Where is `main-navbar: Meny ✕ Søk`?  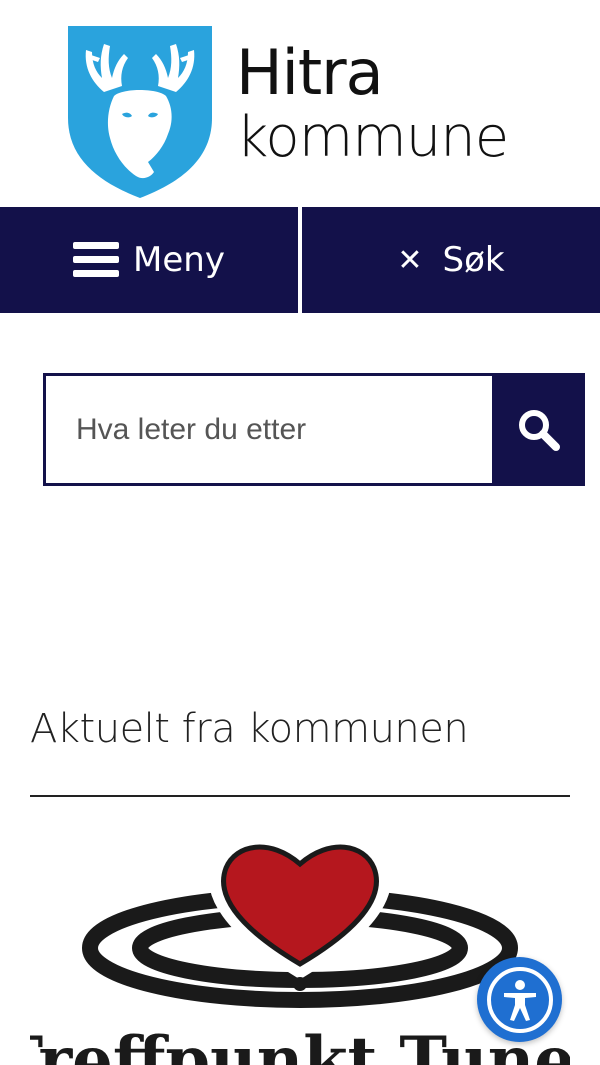 main-navbar: Meny ✕ Søk is located at coordinates (300, 260).